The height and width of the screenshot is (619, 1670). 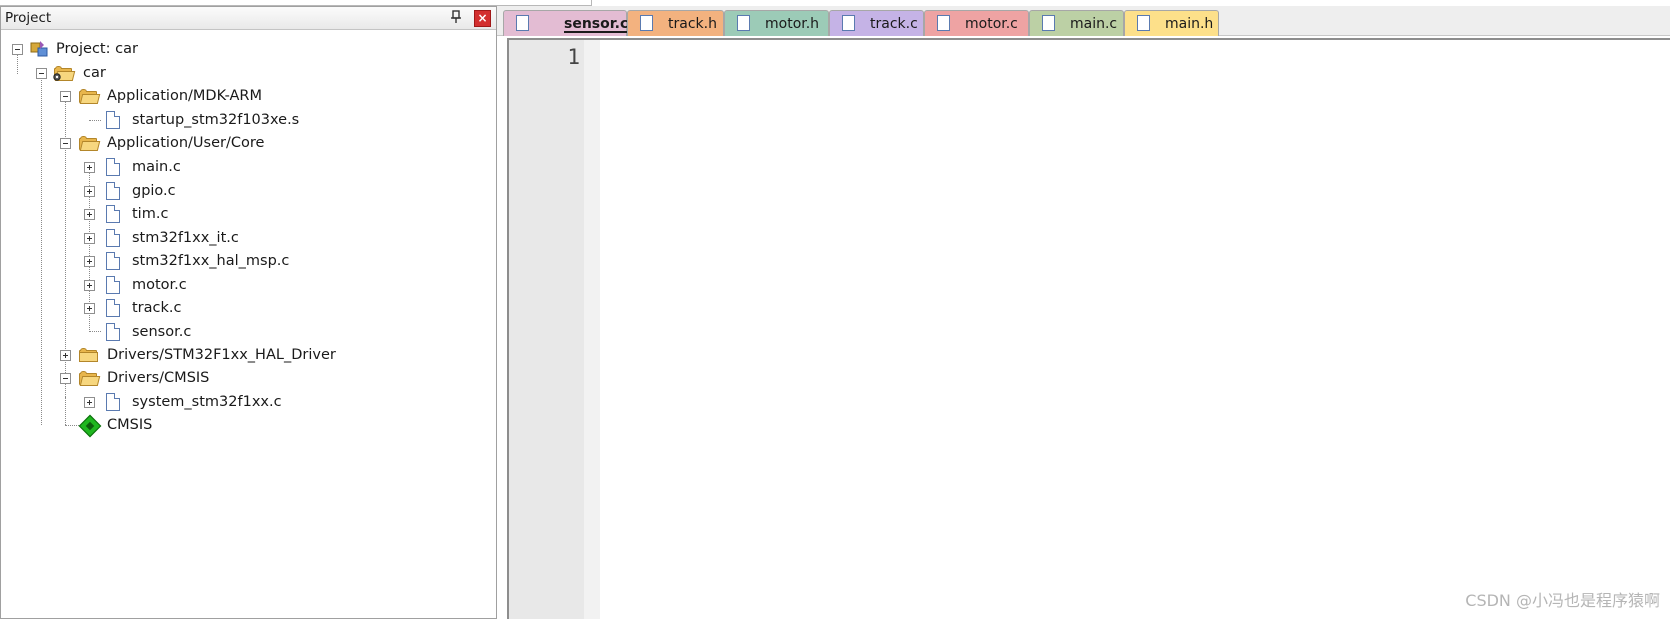 I want to click on tree-item-file-track-c: track.c, so click(x=151, y=309).